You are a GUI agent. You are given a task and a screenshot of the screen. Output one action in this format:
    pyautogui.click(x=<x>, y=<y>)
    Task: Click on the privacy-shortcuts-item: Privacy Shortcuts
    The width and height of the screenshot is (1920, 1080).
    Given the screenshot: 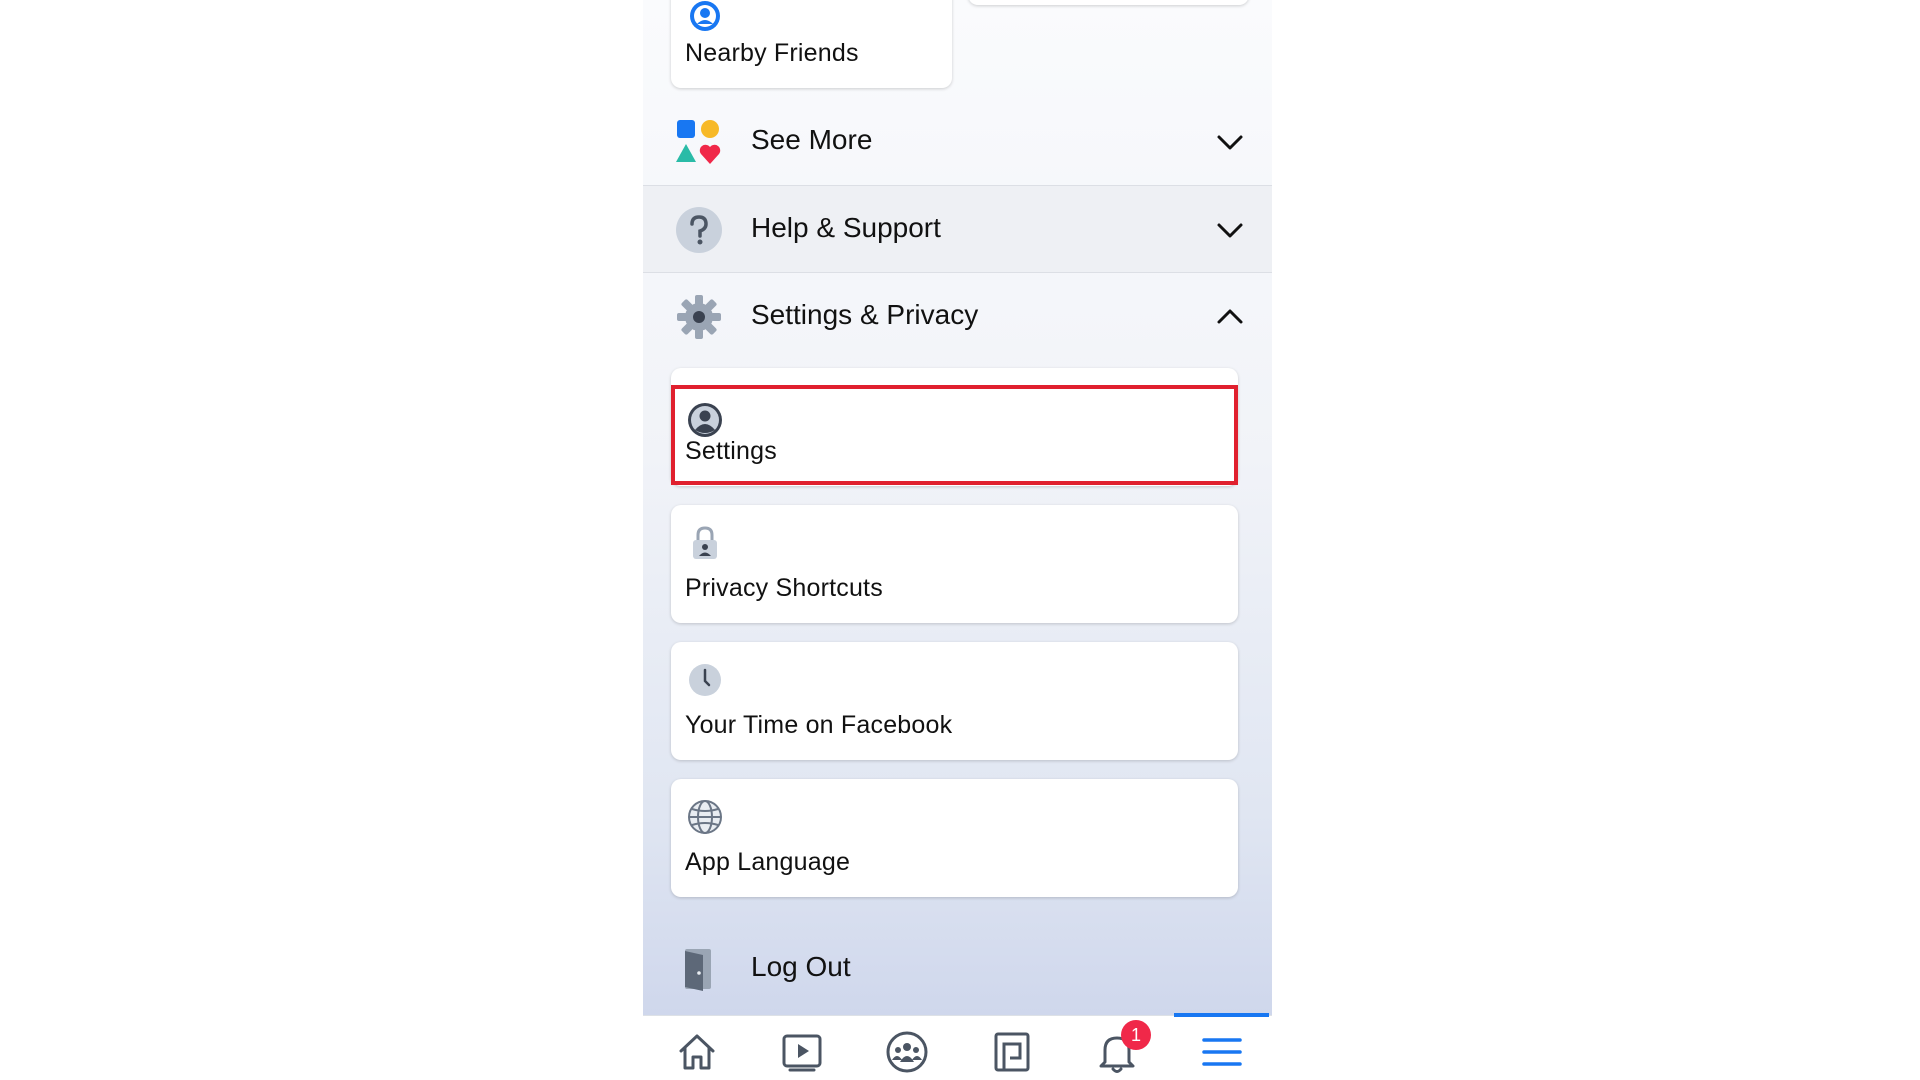 What is the action you would take?
    pyautogui.click(x=954, y=564)
    